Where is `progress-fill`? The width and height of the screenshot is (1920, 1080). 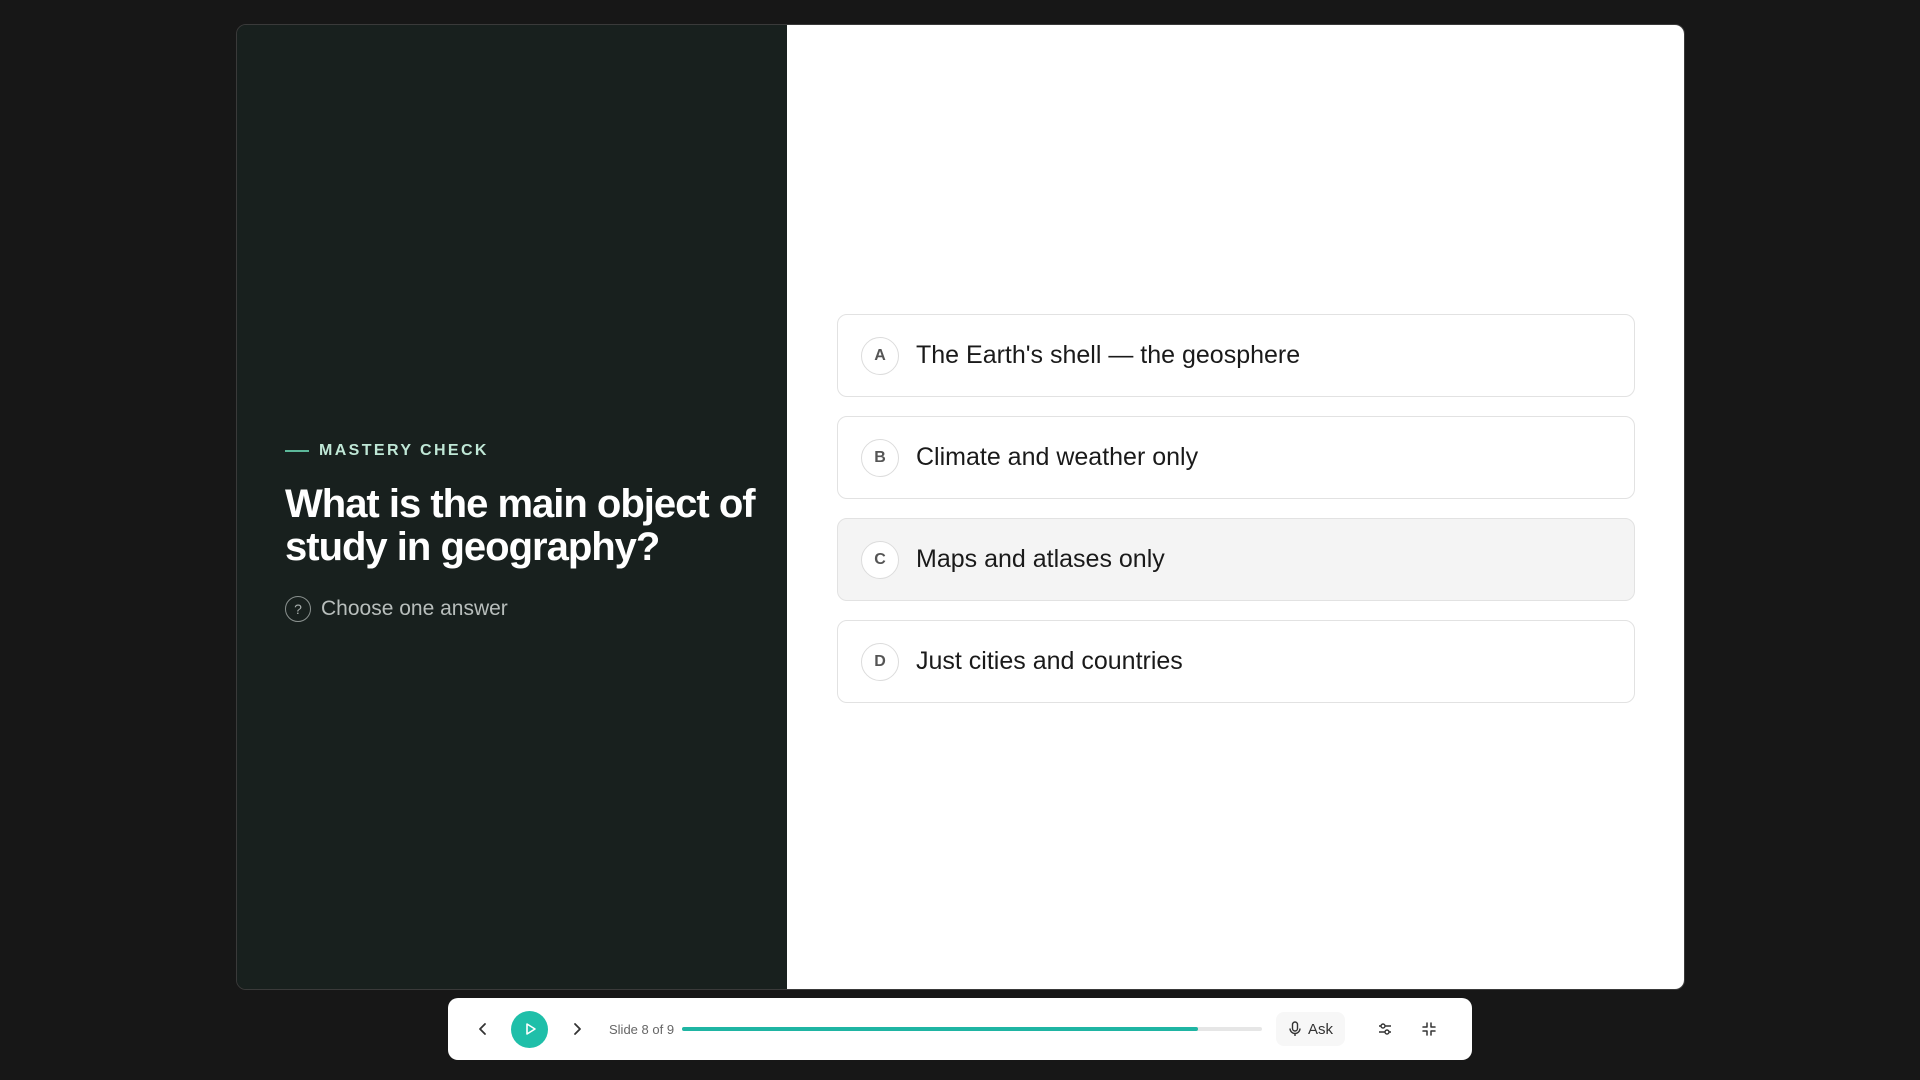
progress-fill is located at coordinates (940, 1029).